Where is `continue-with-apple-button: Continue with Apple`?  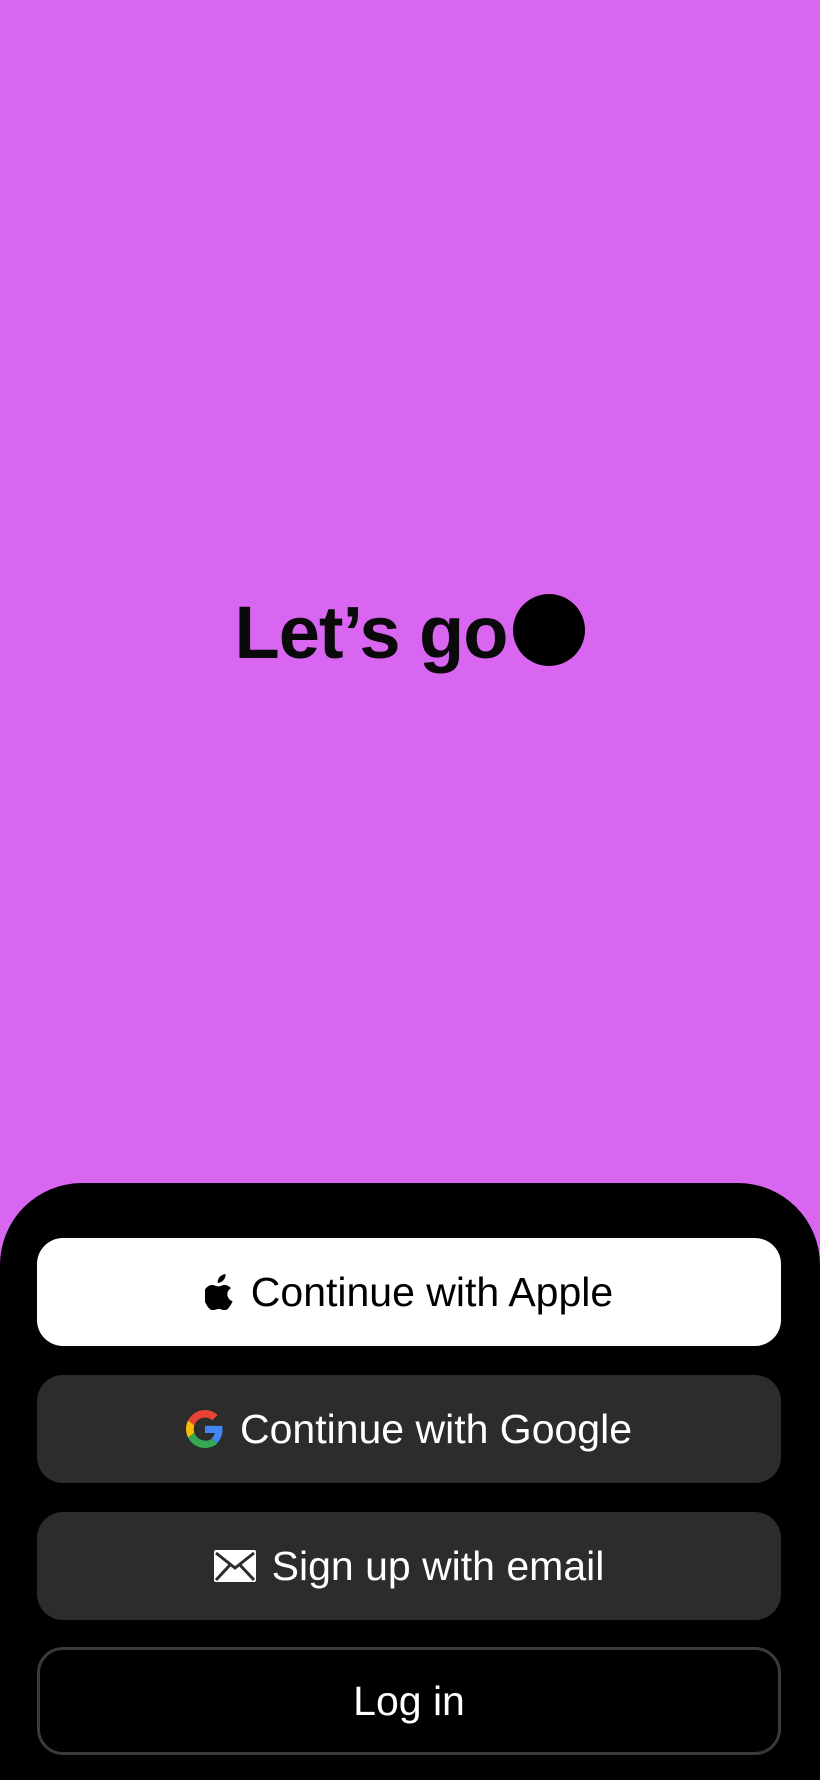
continue-with-apple-button: Continue with Apple is located at coordinates (409, 1292).